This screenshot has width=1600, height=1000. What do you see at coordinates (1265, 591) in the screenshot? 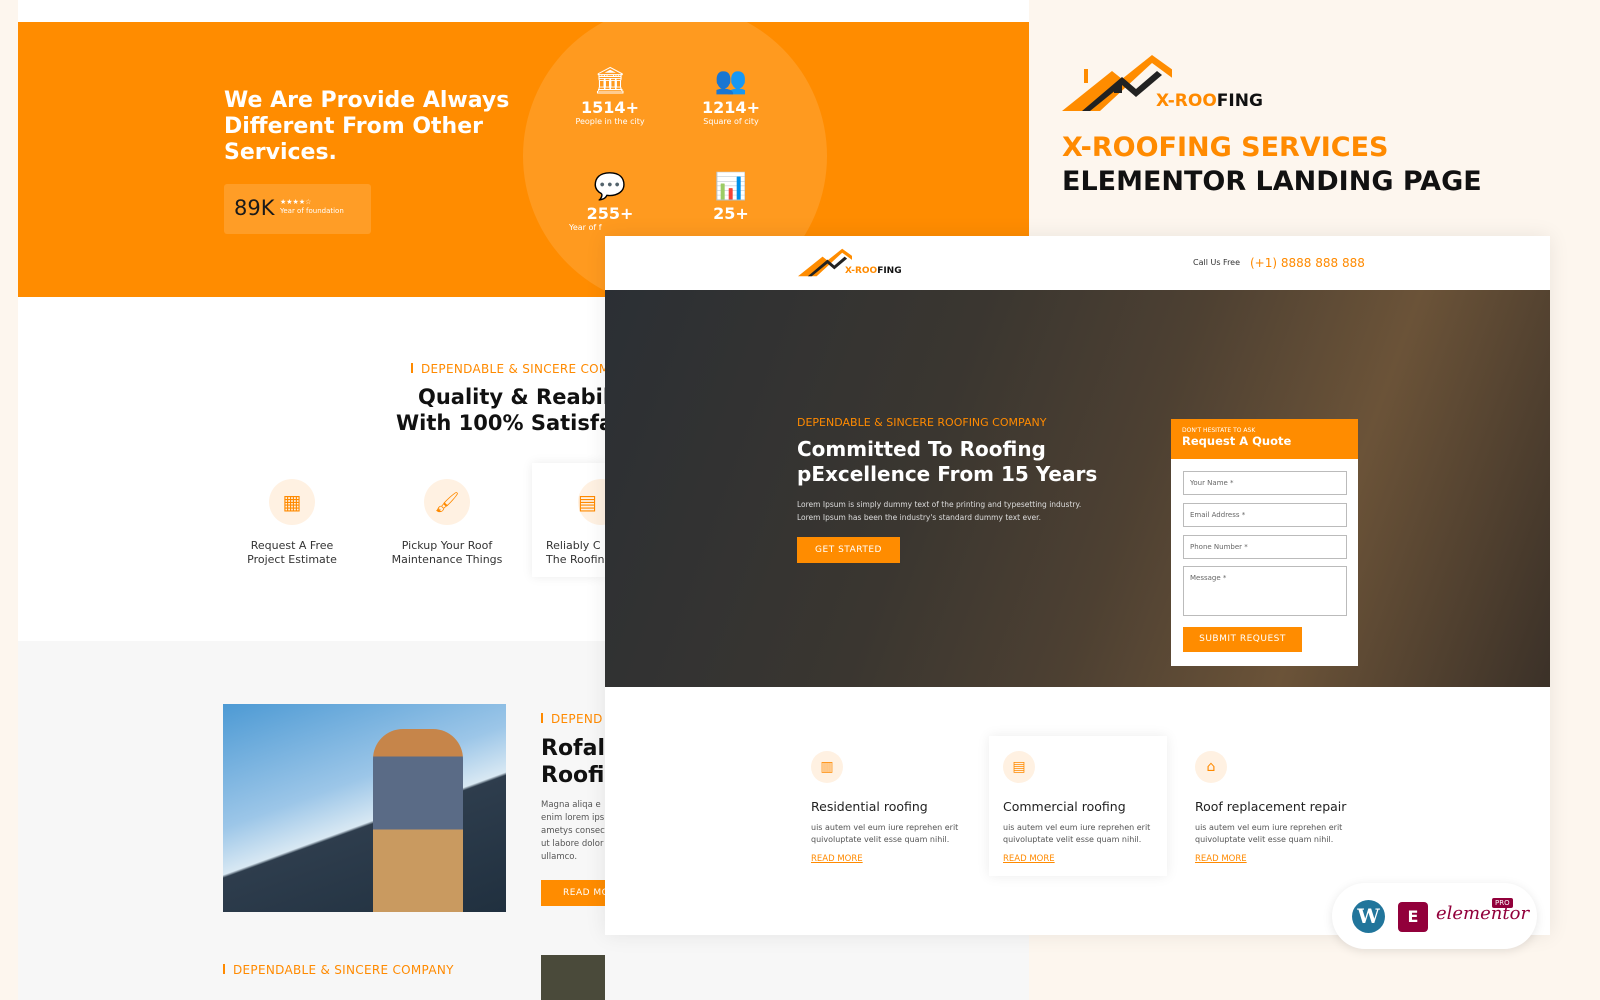
I see `message-field: Message *` at bounding box center [1265, 591].